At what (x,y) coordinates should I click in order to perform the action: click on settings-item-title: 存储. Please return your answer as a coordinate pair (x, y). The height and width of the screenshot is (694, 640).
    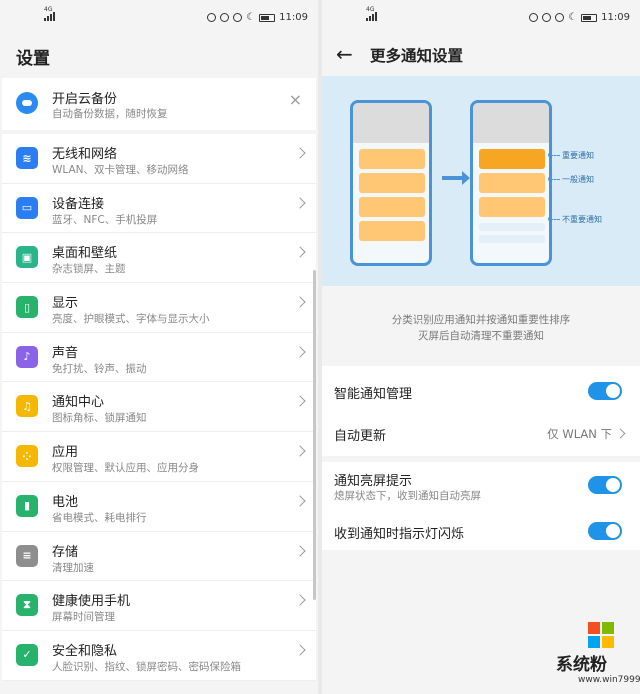
    Looking at the image, I should click on (65, 552).